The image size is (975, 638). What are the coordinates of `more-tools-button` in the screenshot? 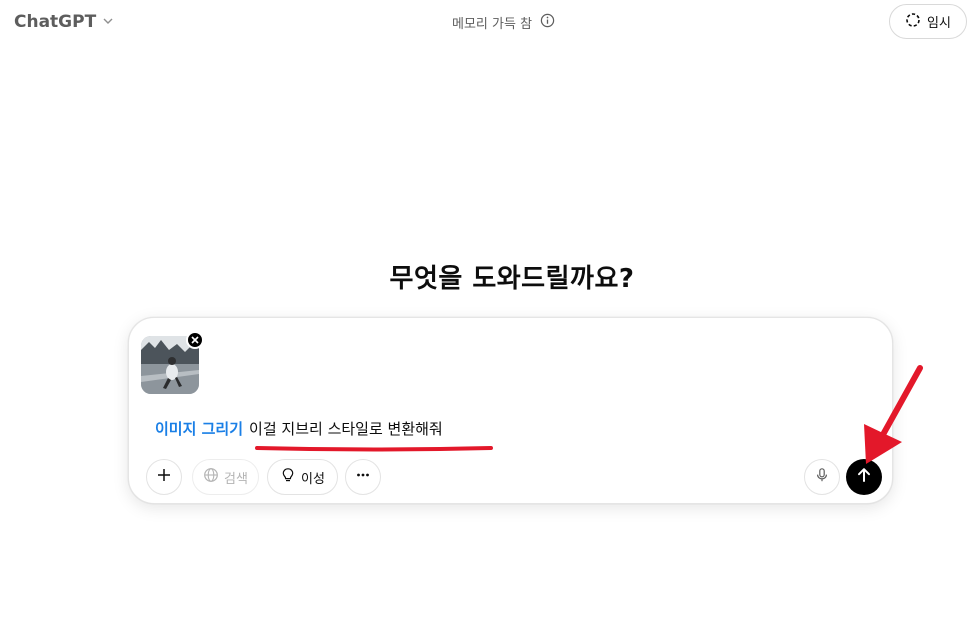 It's located at (363, 477).